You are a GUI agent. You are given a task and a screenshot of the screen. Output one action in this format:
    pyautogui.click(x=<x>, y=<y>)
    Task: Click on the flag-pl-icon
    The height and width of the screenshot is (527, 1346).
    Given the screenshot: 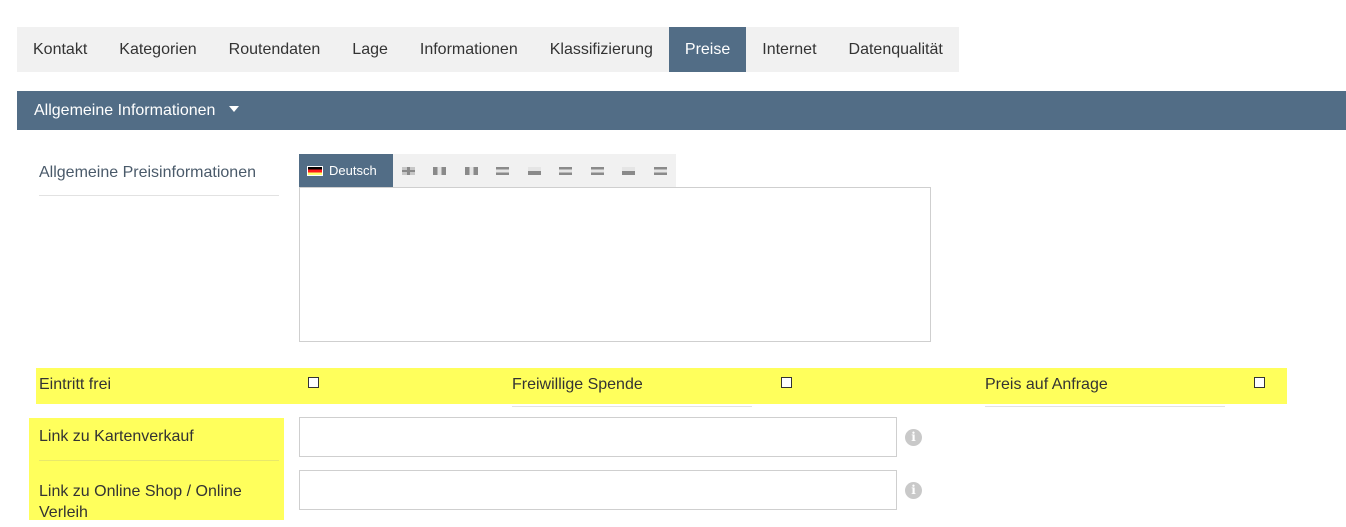 What is the action you would take?
    pyautogui.click(x=629, y=170)
    